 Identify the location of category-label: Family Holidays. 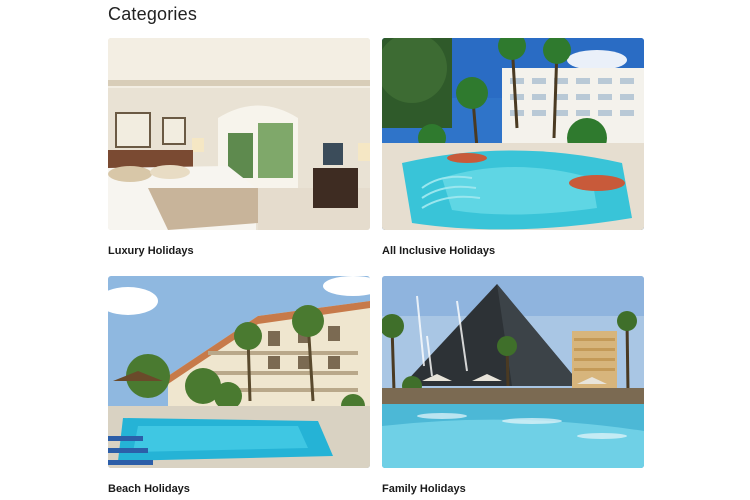
(424, 489).